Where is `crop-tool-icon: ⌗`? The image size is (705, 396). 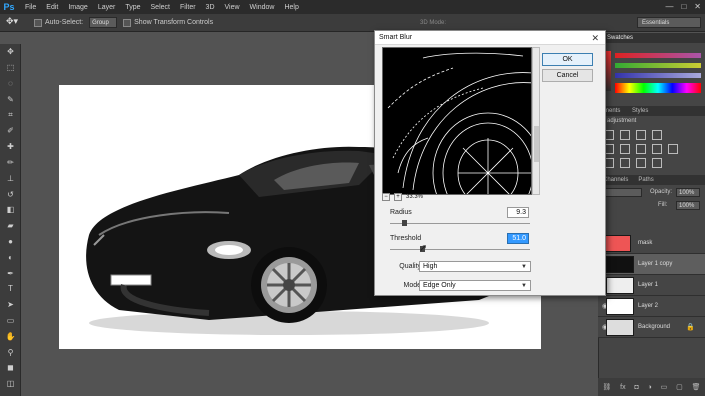
crop-tool-icon: ⌗ is located at coordinates (10, 115).